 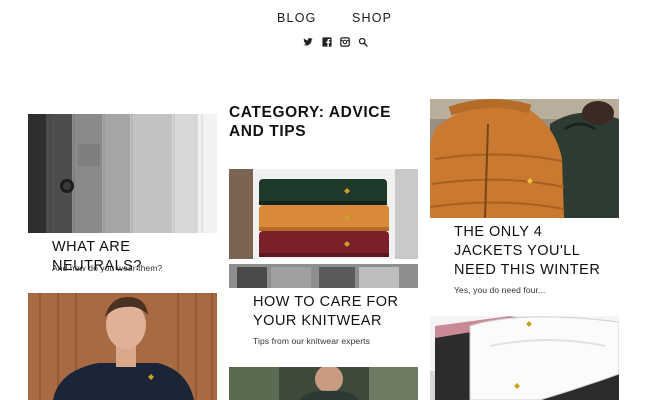 What do you see at coordinates (107, 268) in the screenshot?
I see `post-subtitle: And how do you wear them?` at bounding box center [107, 268].